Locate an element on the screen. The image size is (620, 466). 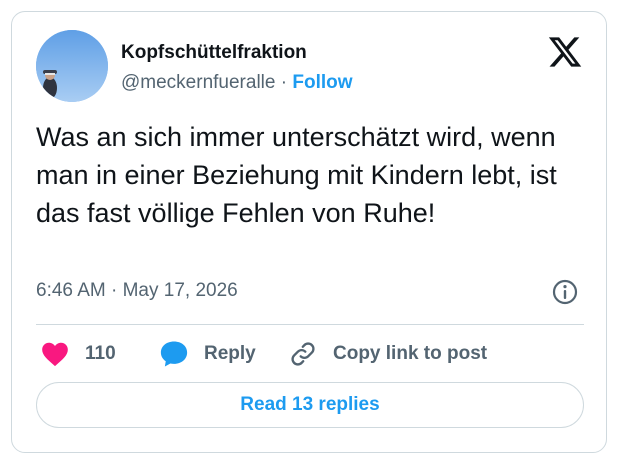
info-icon is located at coordinates (565, 292).